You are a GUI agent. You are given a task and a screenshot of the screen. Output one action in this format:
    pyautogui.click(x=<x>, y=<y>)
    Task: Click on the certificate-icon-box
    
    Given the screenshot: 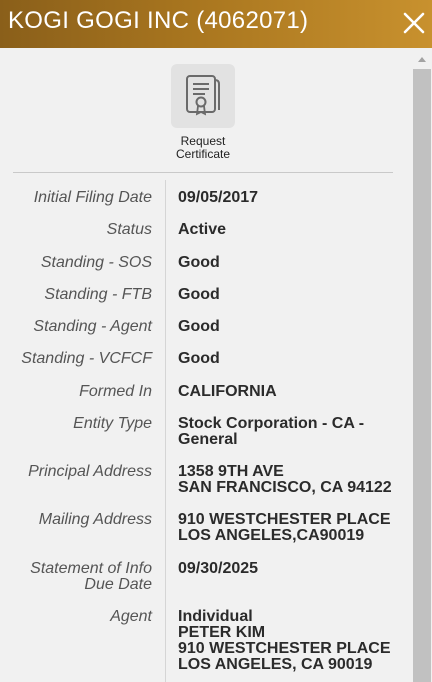 What is the action you would take?
    pyautogui.click(x=203, y=96)
    